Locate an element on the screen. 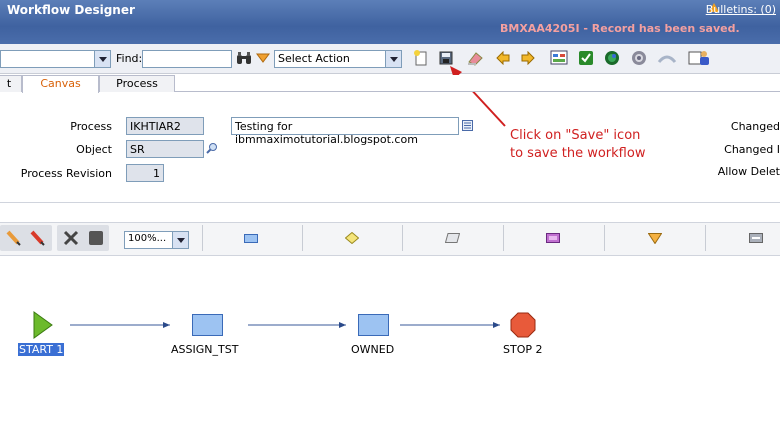  pencil-icon is located at coordinates (13, 238).